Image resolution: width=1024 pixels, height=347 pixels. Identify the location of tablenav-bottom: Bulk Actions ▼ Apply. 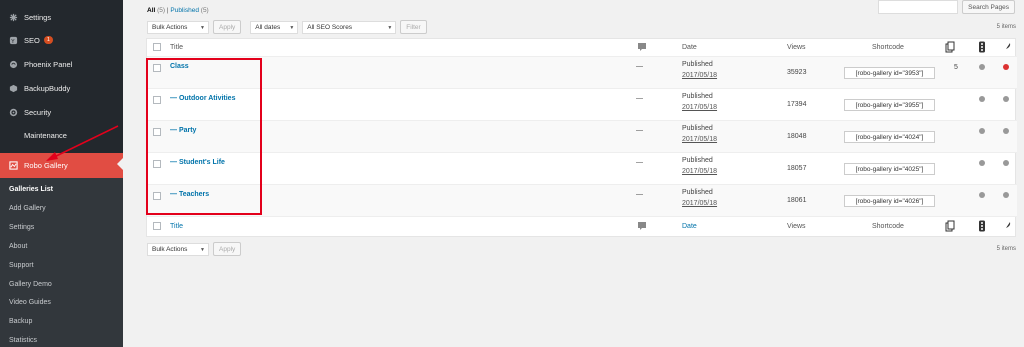
(194, 249).